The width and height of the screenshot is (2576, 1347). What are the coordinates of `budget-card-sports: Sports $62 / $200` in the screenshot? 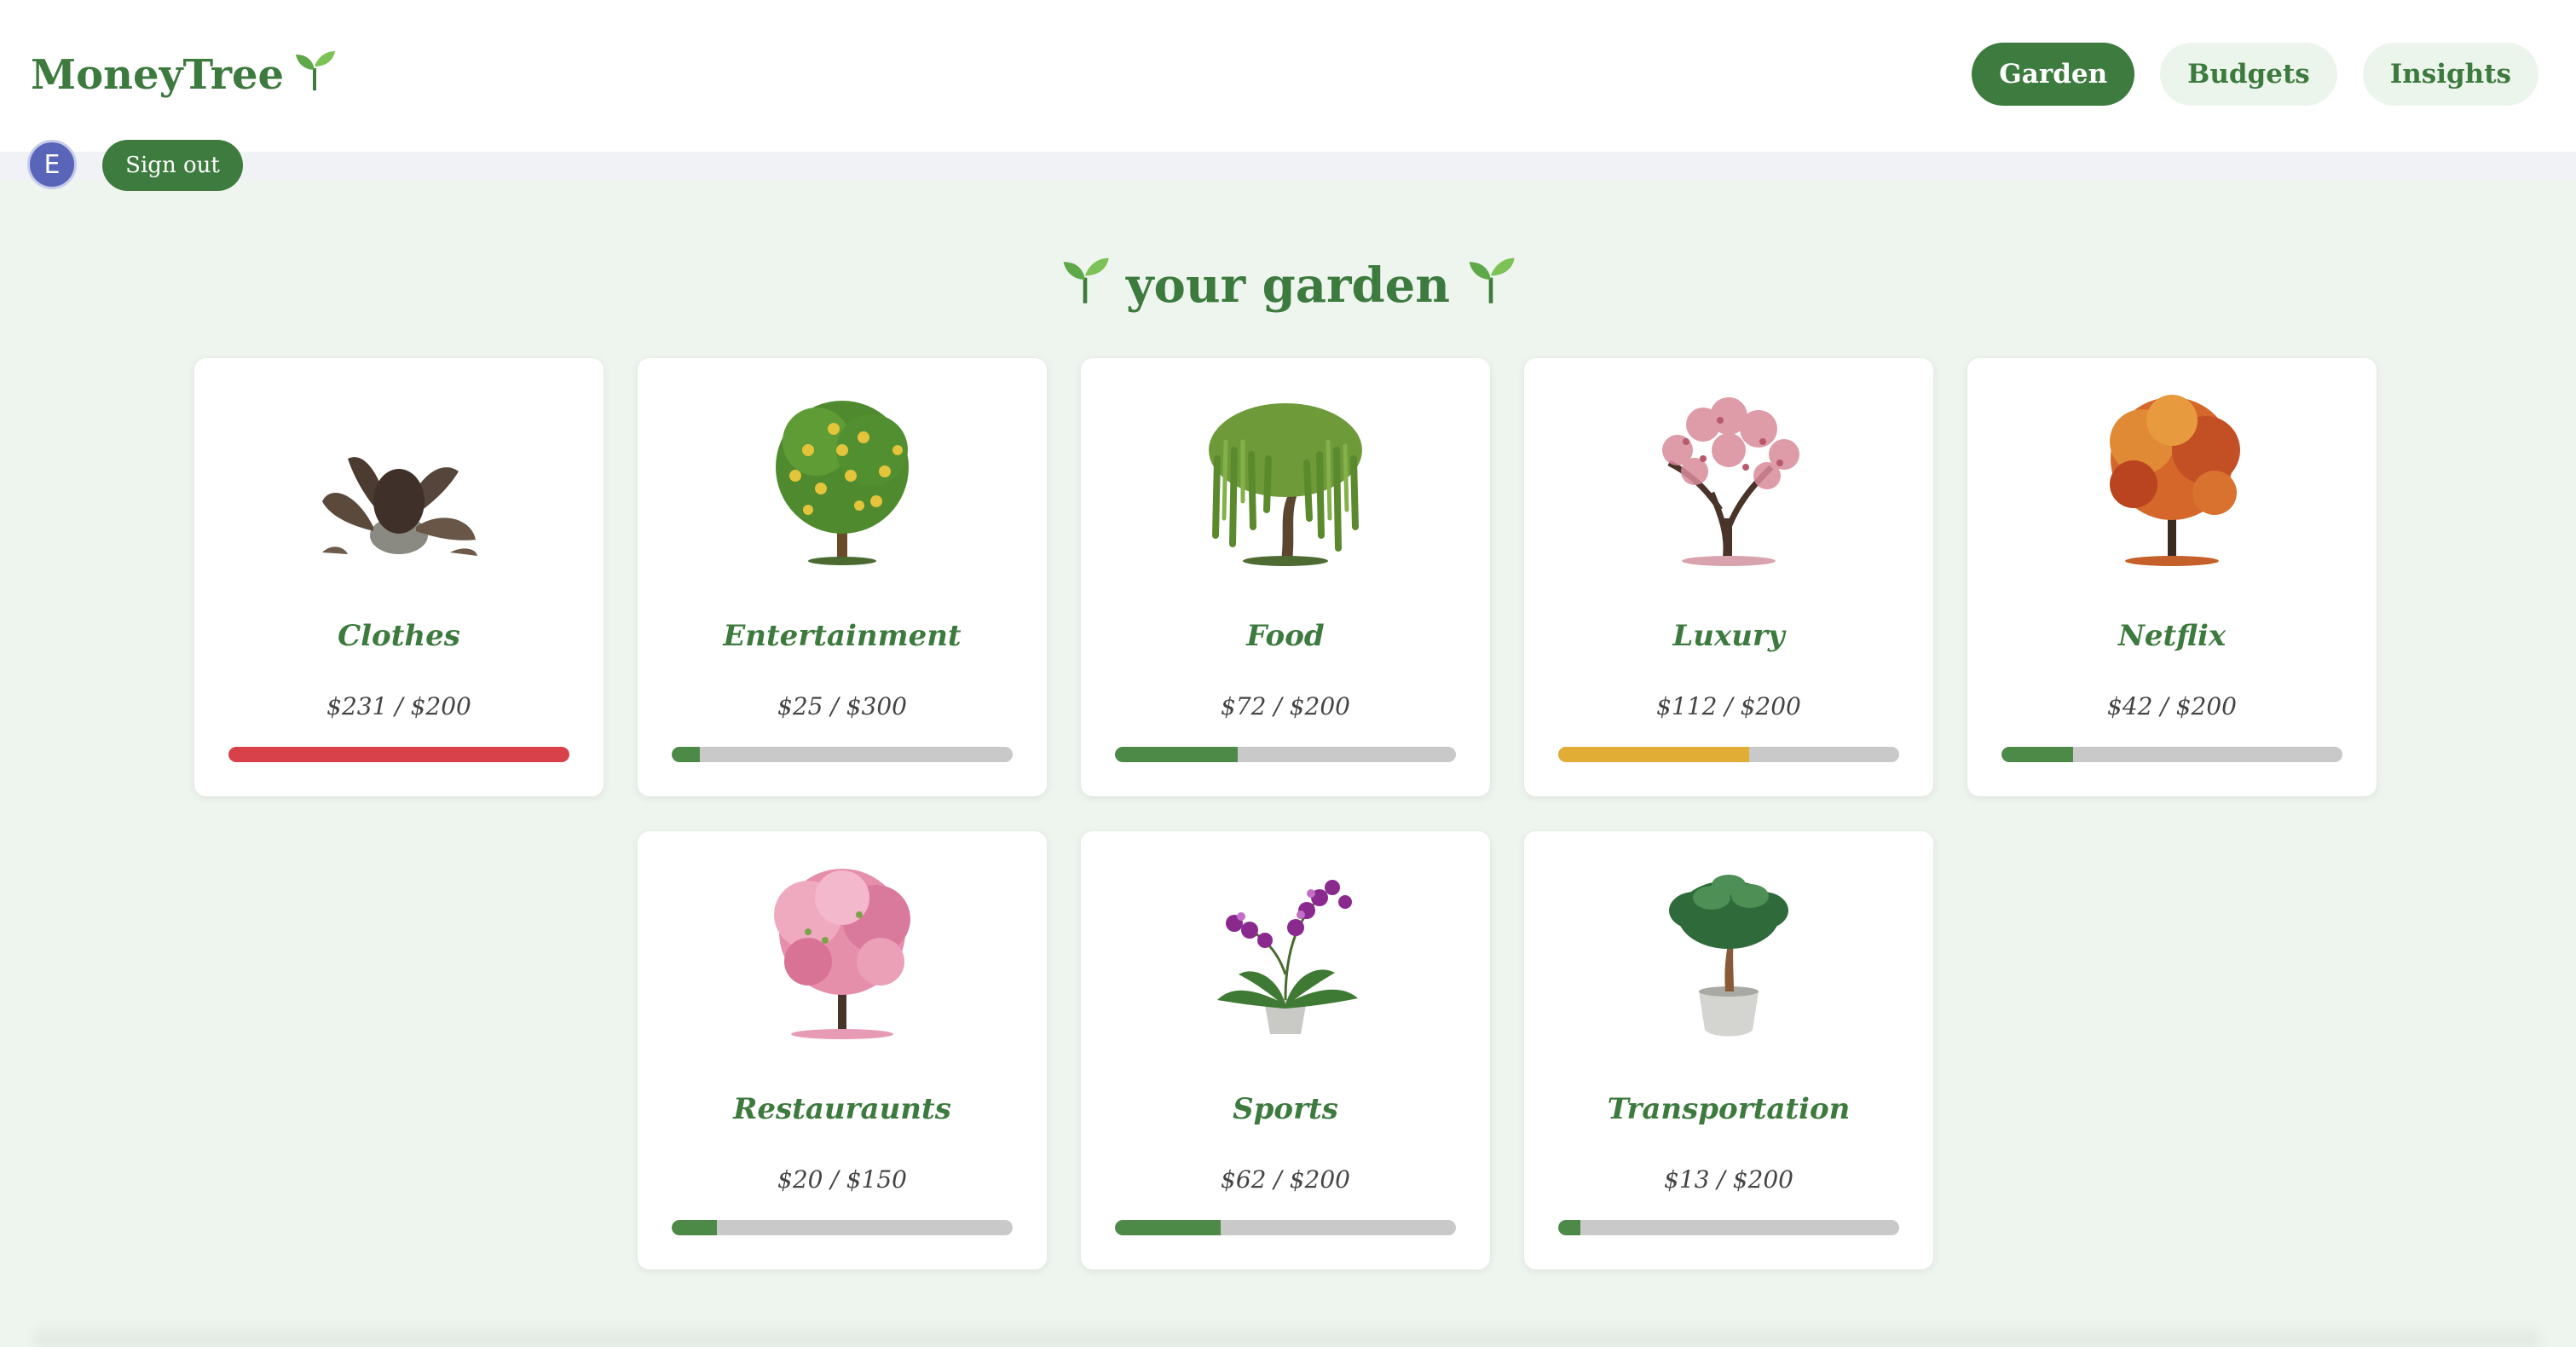 It's located at (1285, 1050).